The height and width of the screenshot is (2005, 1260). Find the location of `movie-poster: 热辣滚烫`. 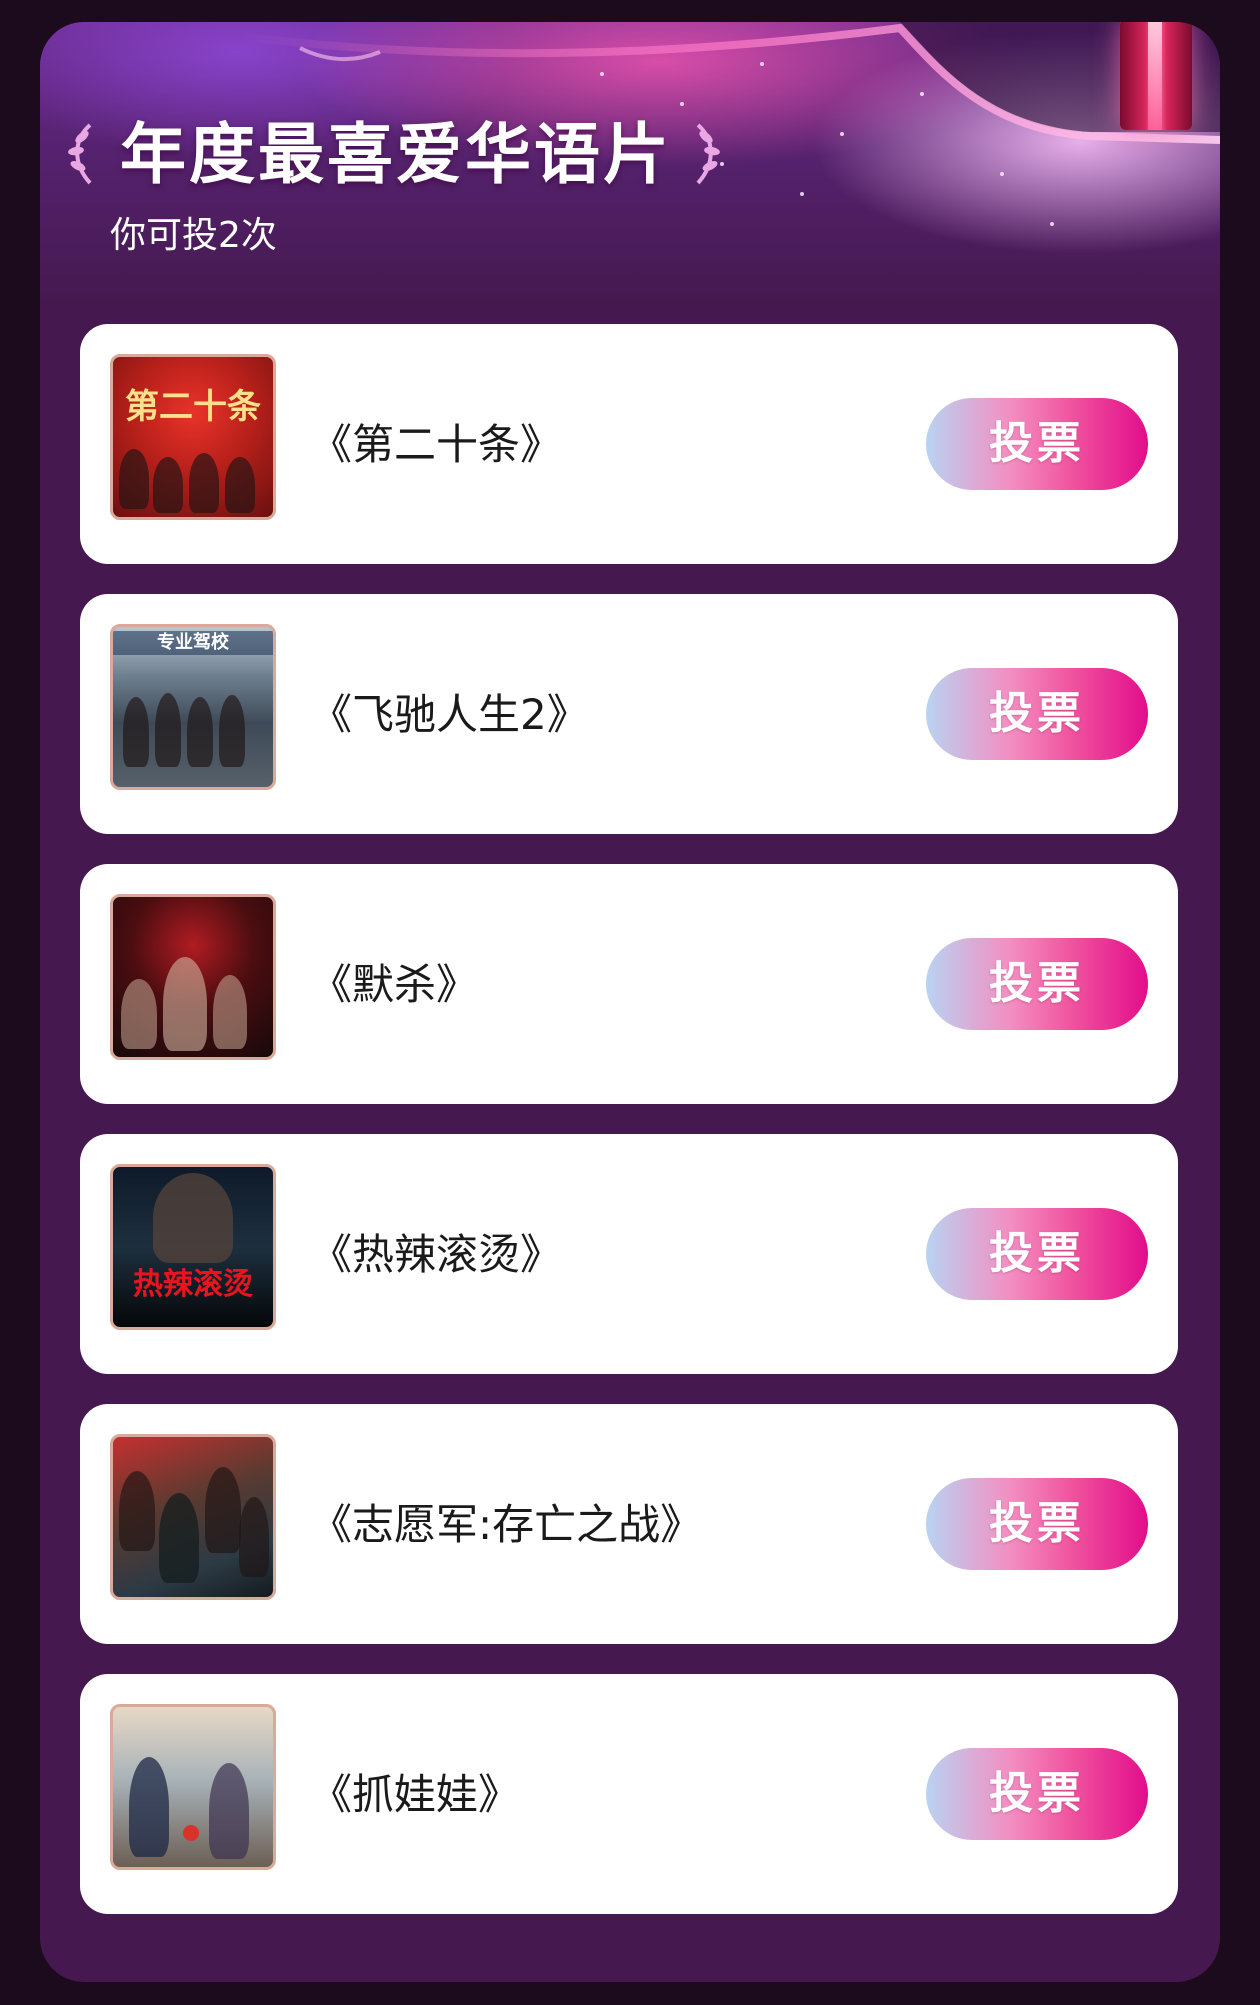

movie-poster: 热辣滚烫 is located at coordinates (193, 1247).